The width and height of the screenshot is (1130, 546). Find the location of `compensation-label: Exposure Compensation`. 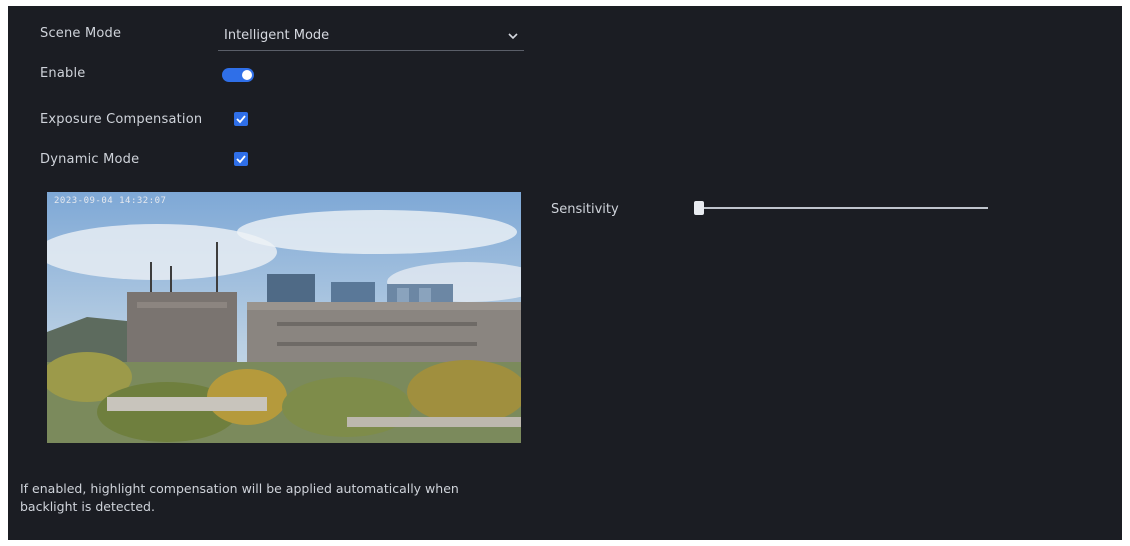

compensation-label: Exposure Compensation is located at coordinates (121, 119).